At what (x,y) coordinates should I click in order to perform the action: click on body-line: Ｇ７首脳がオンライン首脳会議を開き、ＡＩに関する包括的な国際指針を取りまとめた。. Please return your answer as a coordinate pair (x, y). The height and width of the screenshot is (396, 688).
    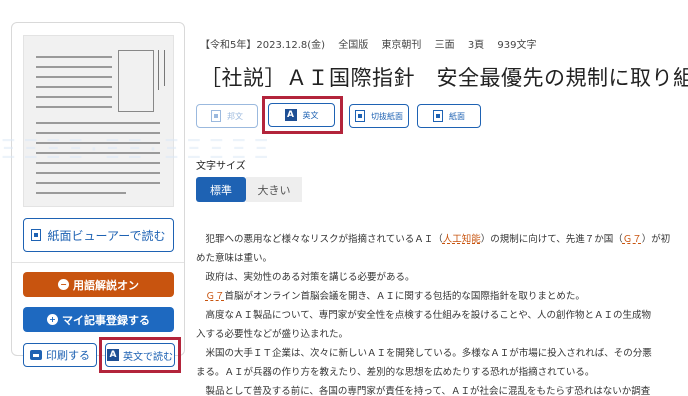
    Looking at the image, I should click on (442, 296).